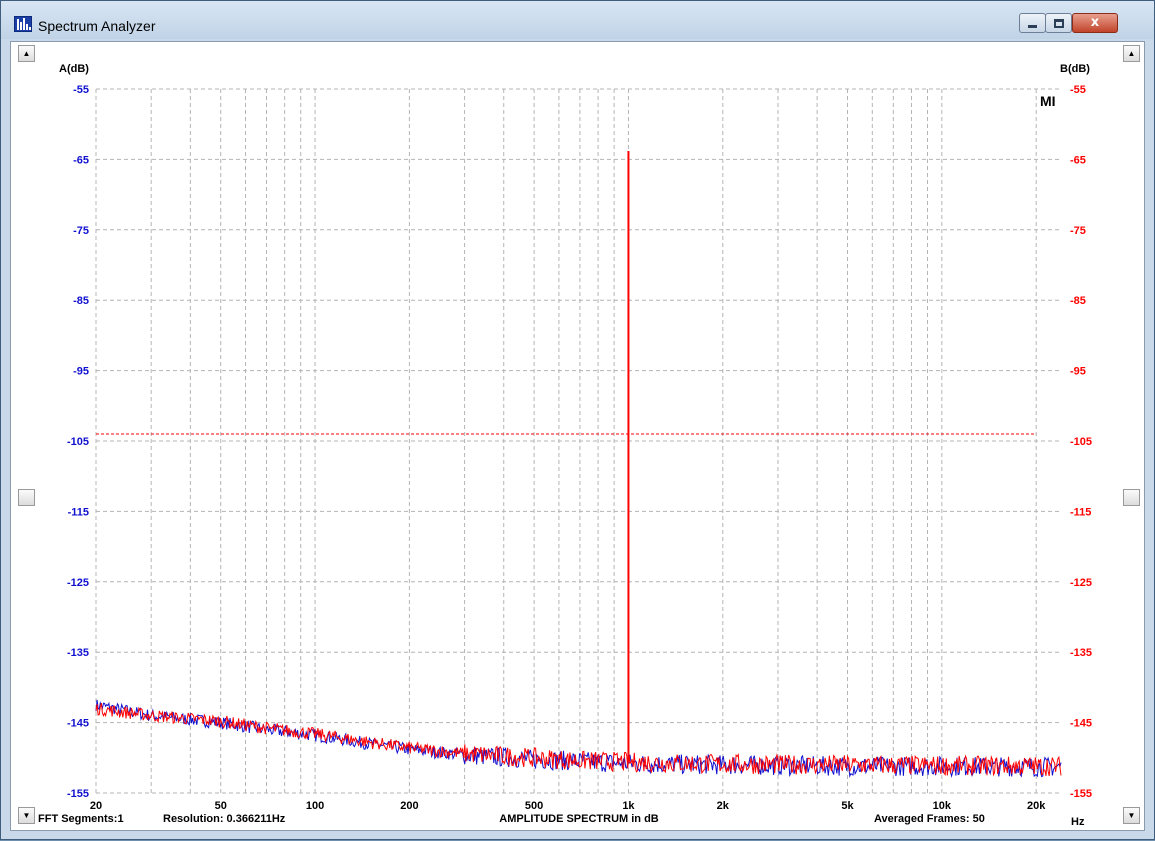 Image resolution: width=1155 pixels, height=841 pixels. What do you see at coordinates (579, 819) in the screenshot?
I see `chart-footer-title: AMPLITUDE SPECTRUM in dB` at bounding box center [579, 819].